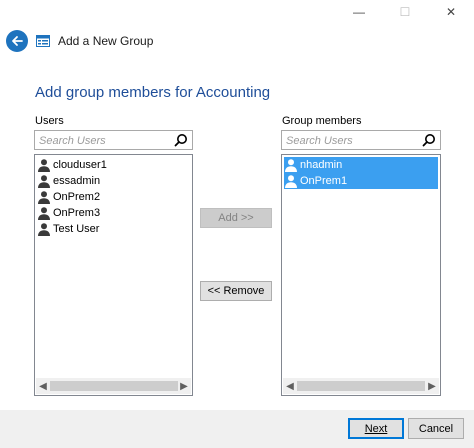  I want to click on users-search-box, so click(113, 140).